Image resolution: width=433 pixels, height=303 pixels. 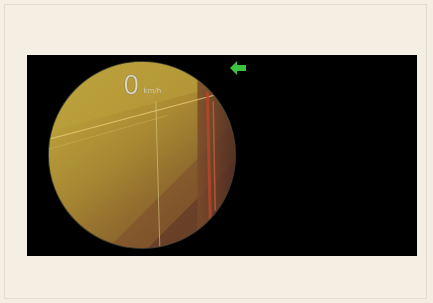 I want to click on speed-readout: 0 km/h, so click(x=142, y=85).